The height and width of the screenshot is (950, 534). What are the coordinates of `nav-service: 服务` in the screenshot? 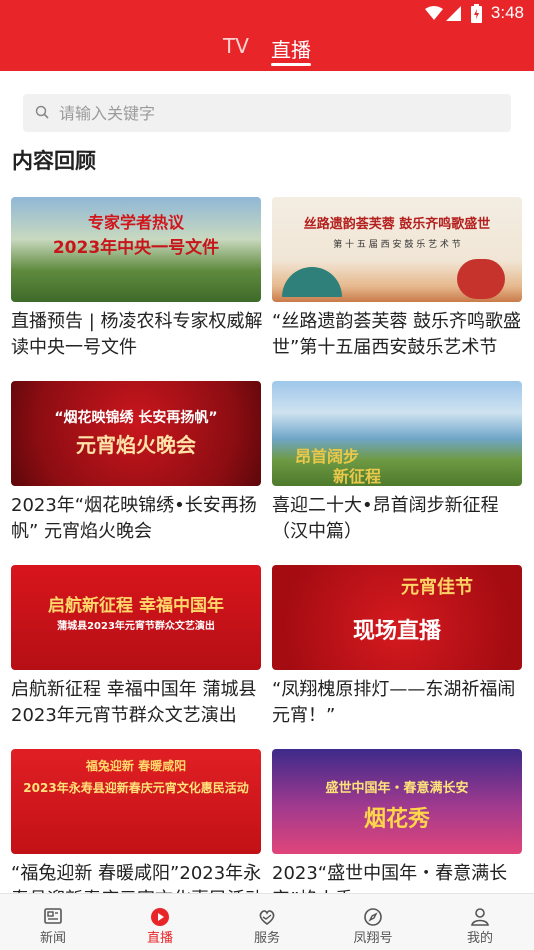 It's located at (267, 922).